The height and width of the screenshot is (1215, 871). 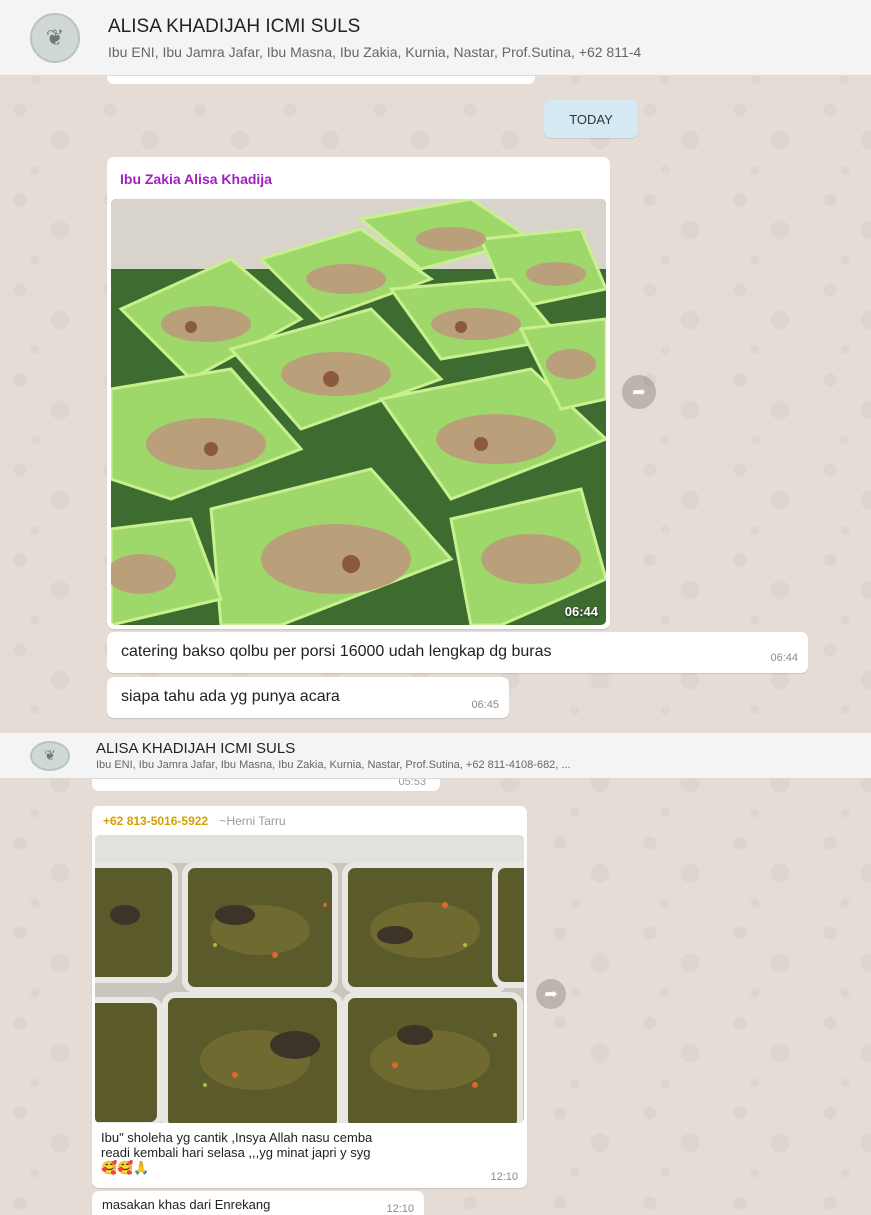 What do you see at coordinates (784, 658) in the screenshot?
I see `message-time: 06:44` at bounding box center [784, 658].